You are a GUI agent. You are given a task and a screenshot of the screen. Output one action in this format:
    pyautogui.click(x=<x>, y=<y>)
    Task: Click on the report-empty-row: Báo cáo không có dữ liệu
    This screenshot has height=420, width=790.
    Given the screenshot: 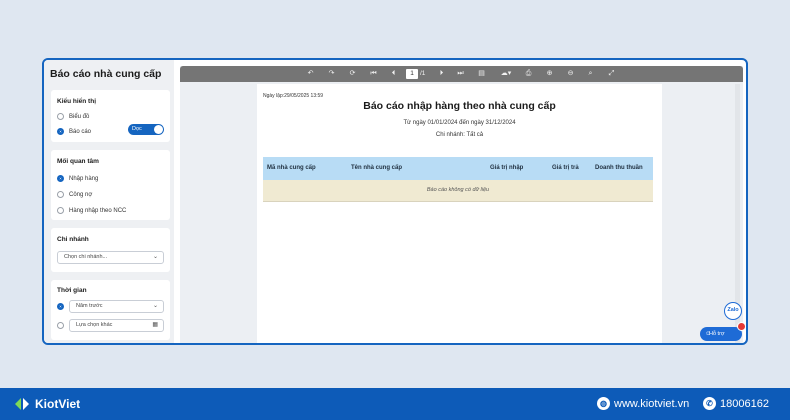 What is the action you would take?
    pyautogui.click(x=458, y=191)
    